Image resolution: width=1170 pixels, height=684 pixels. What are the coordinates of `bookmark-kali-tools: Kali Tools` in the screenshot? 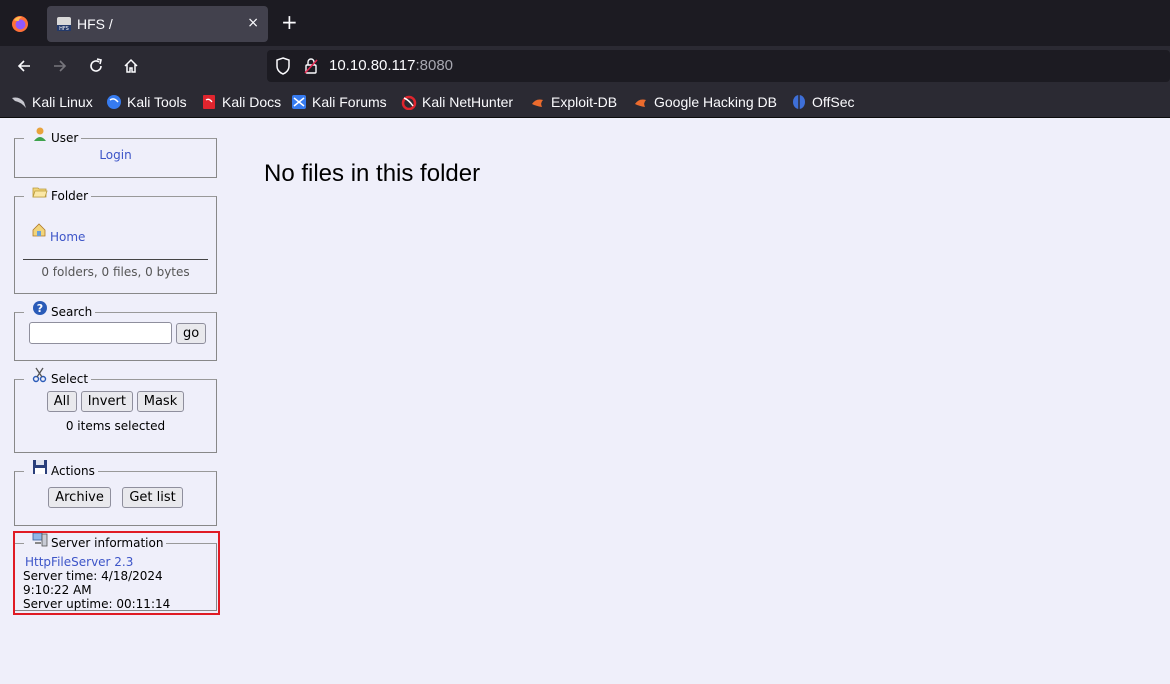 It's located at (146, 102).